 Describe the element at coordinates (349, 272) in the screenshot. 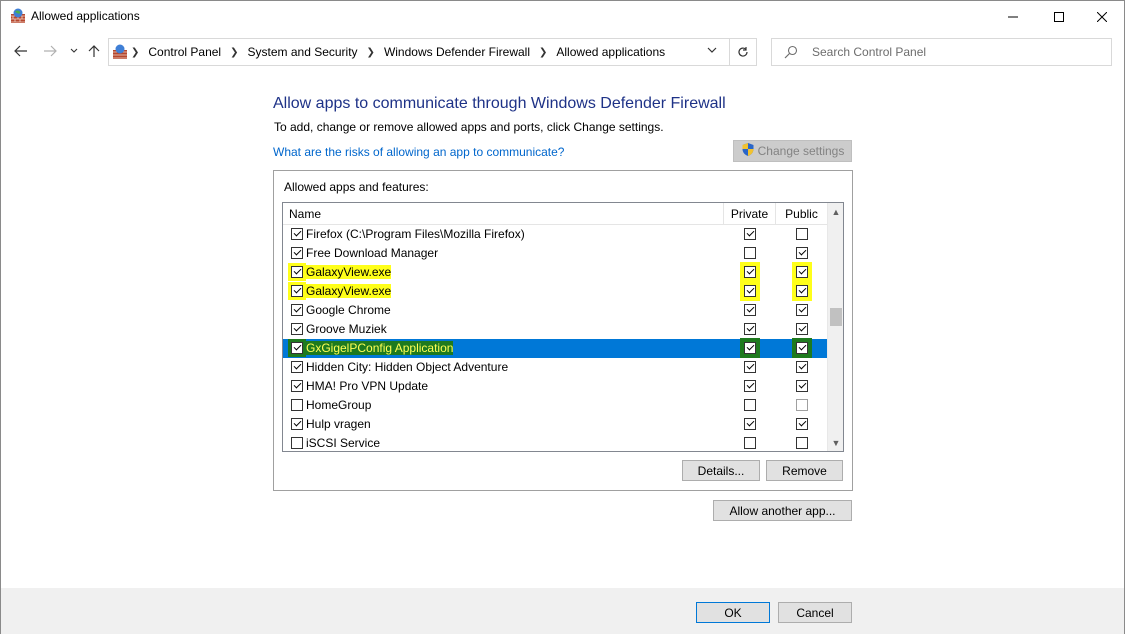

I see `app-name: GalaxyView.exe` at that location.